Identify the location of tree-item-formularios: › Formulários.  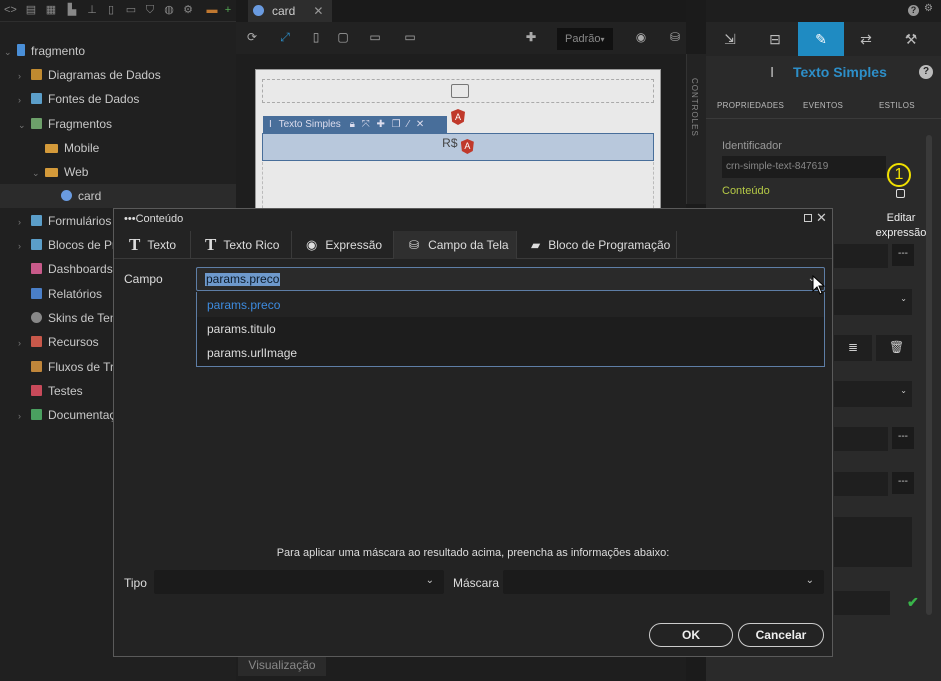
(64, 221).